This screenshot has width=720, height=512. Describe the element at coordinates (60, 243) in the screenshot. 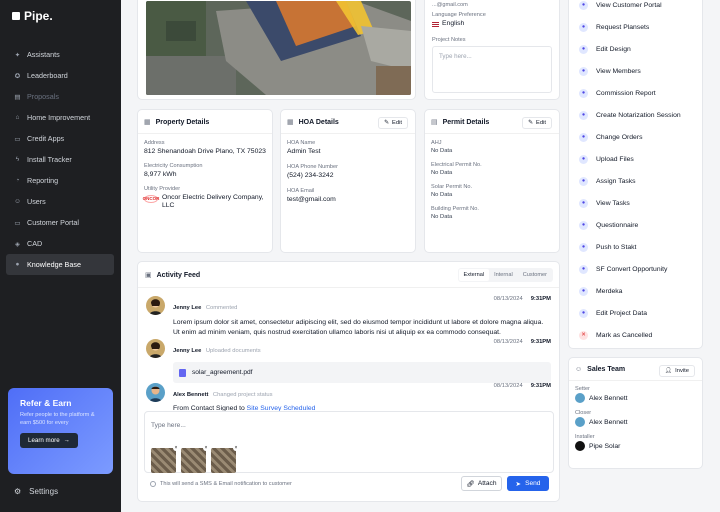

I see `sidebar-item-cad: ◈ CAD` at that location.